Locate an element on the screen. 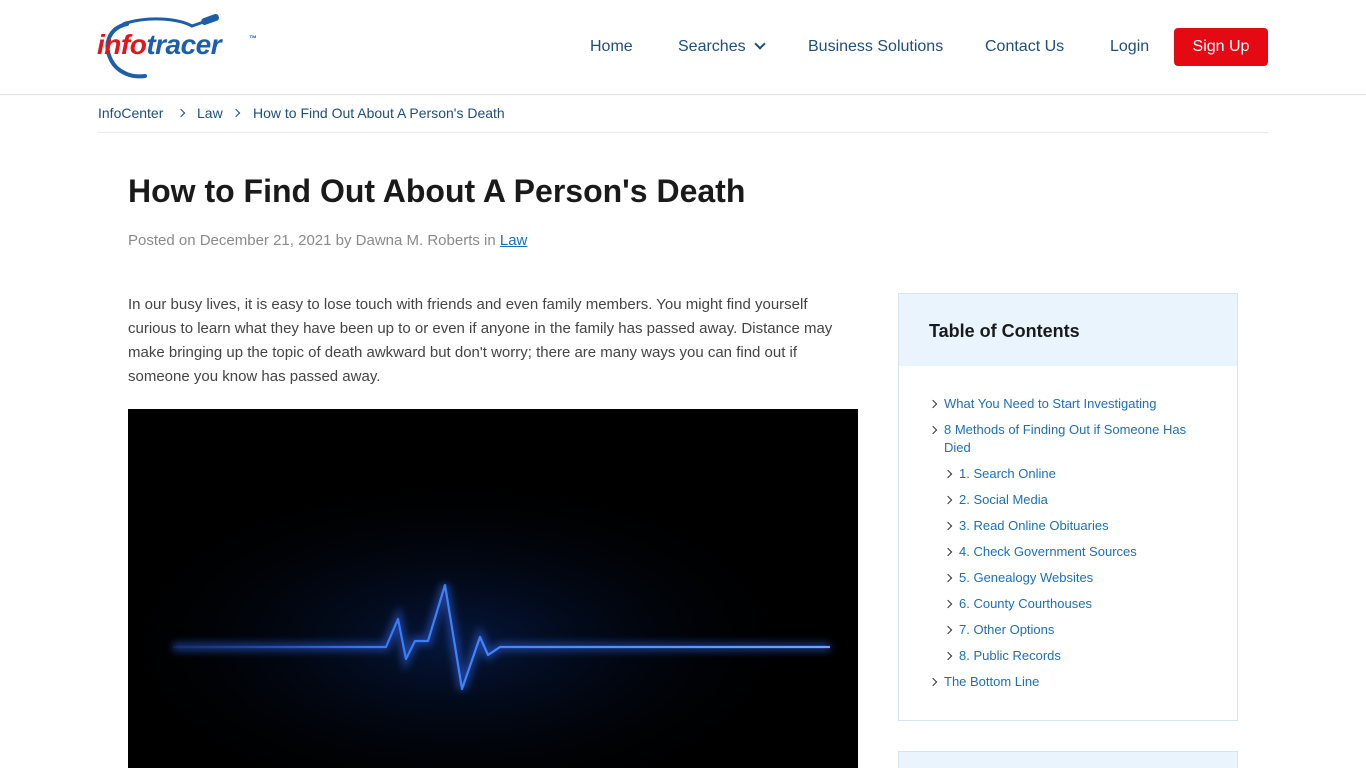  toc-subitem: 7. Other Options is located at coordinates (1076, 630).